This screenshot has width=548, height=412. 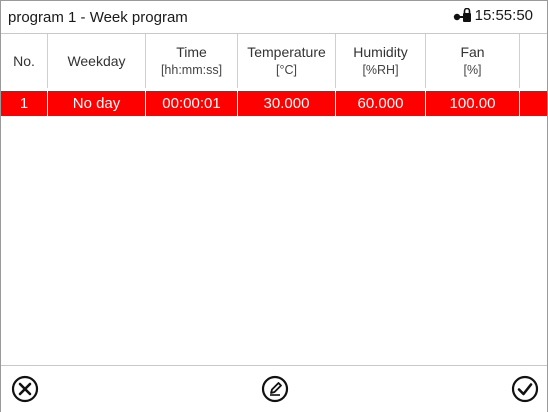 I want to click on cancel-button, so click(x=25, y=389).